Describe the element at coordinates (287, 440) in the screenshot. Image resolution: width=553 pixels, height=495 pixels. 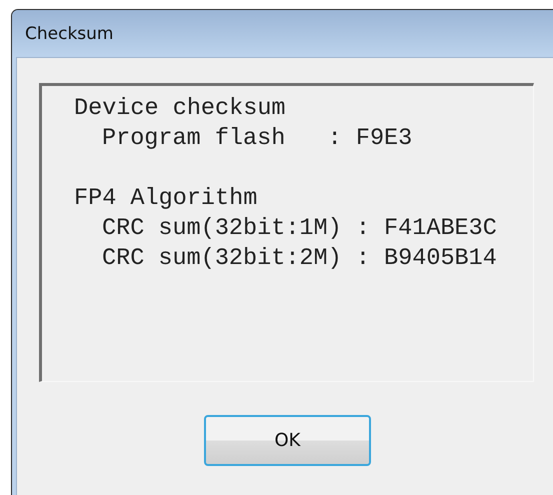
I see `ok-button: OK` at that location.